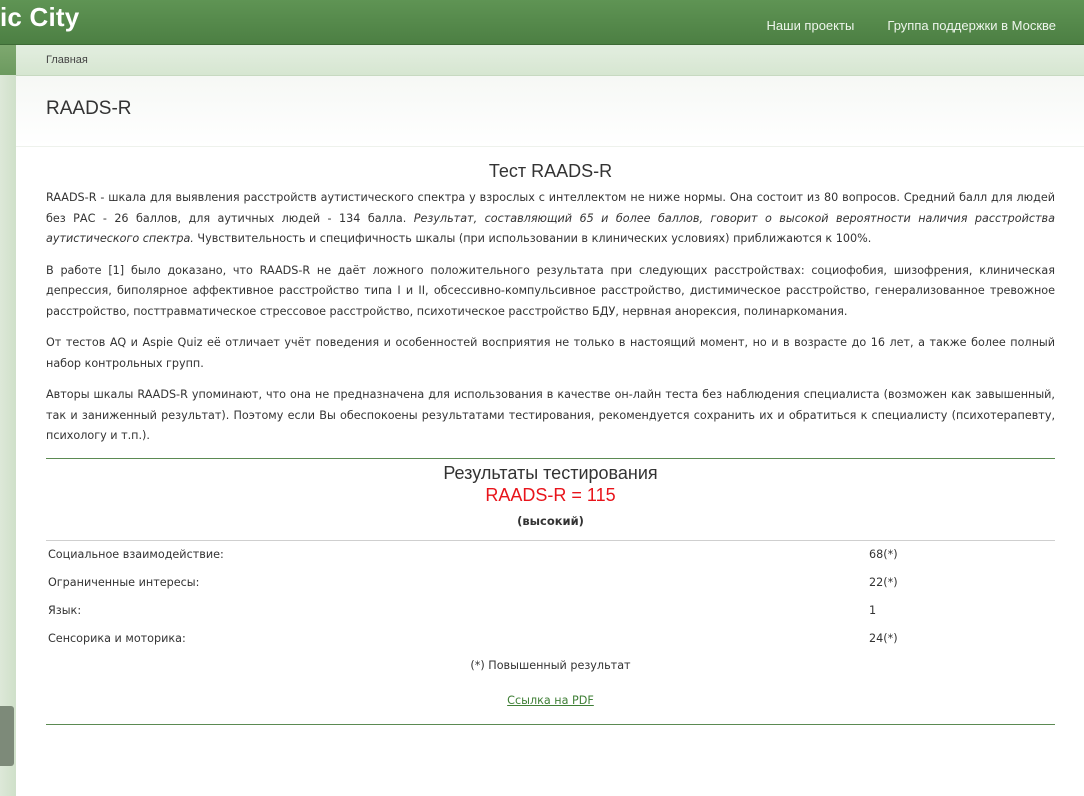 This screenshot has height=796, width=1084. What do you see at coordinates (136, 554) in the screenshot?
I see `subscale-label: Социальное взаимодействие:` at bounding box center [136, 554].